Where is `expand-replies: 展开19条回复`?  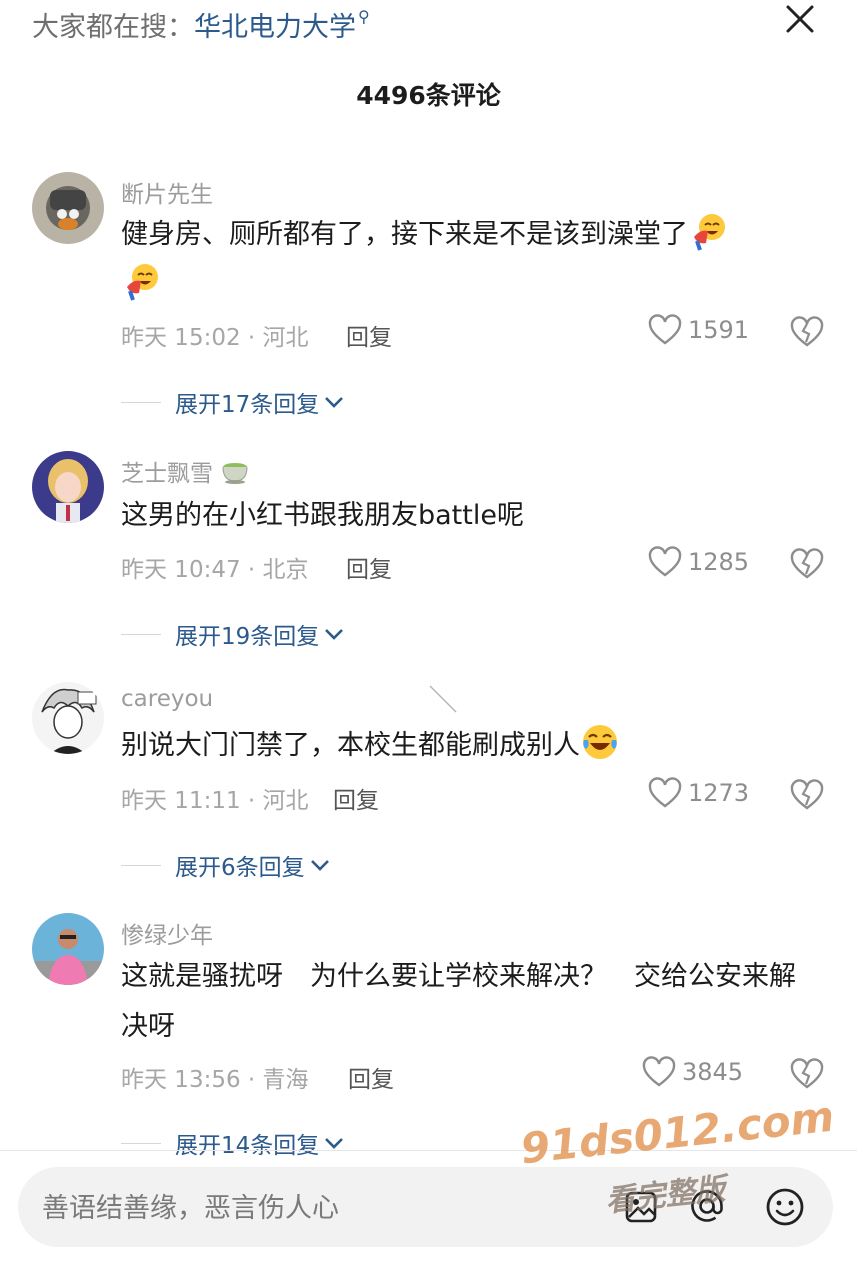
expand-replies: 展开19条回复 is located at coordinates (233, 634).